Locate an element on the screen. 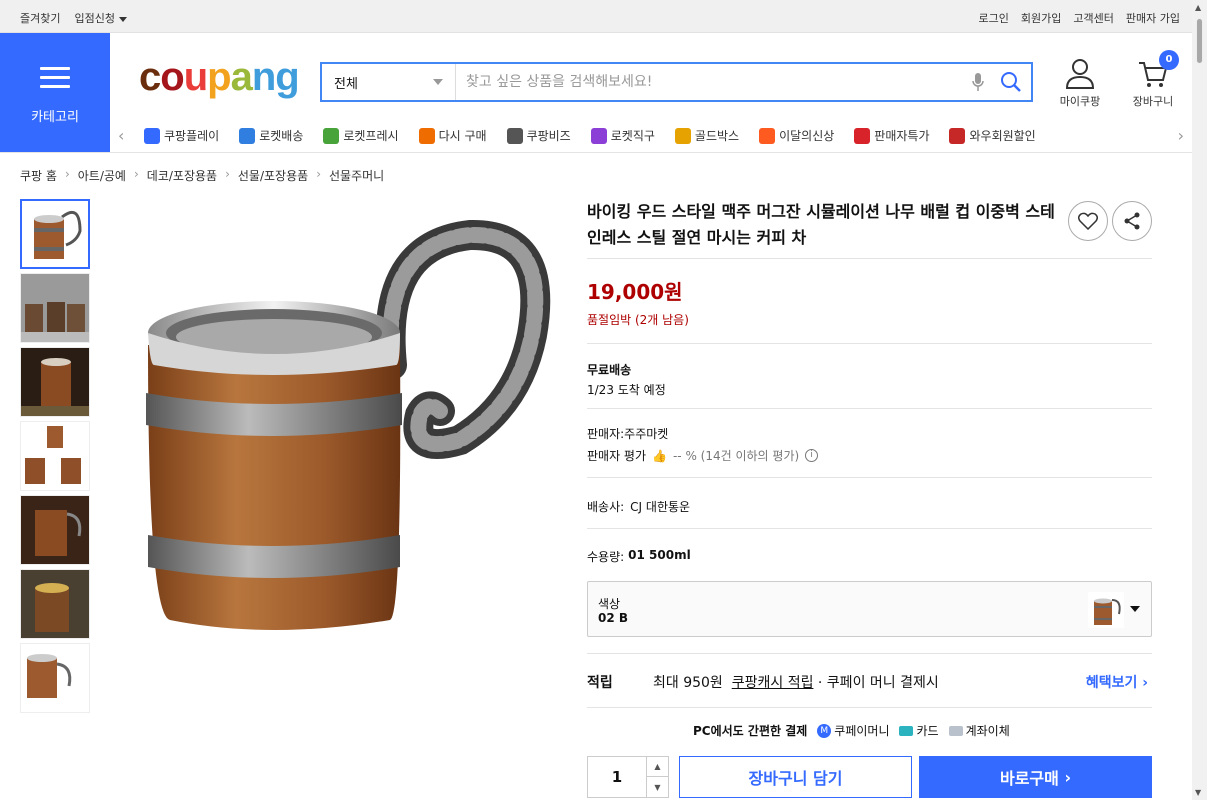 The height and width of the screenshot is (800, 1207). search-category-value: 전체 is located at coordinates (346, 84).